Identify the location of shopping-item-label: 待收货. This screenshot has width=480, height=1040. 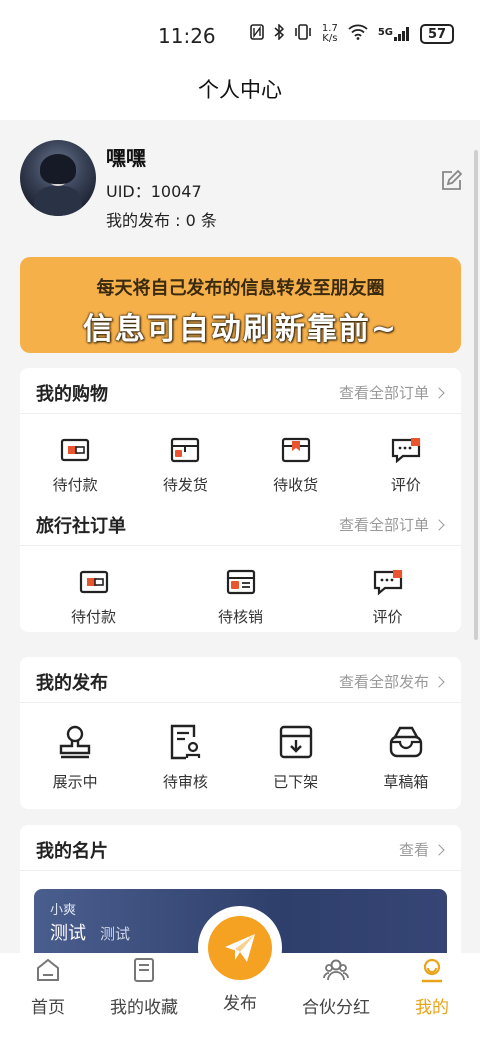
(296, 485).